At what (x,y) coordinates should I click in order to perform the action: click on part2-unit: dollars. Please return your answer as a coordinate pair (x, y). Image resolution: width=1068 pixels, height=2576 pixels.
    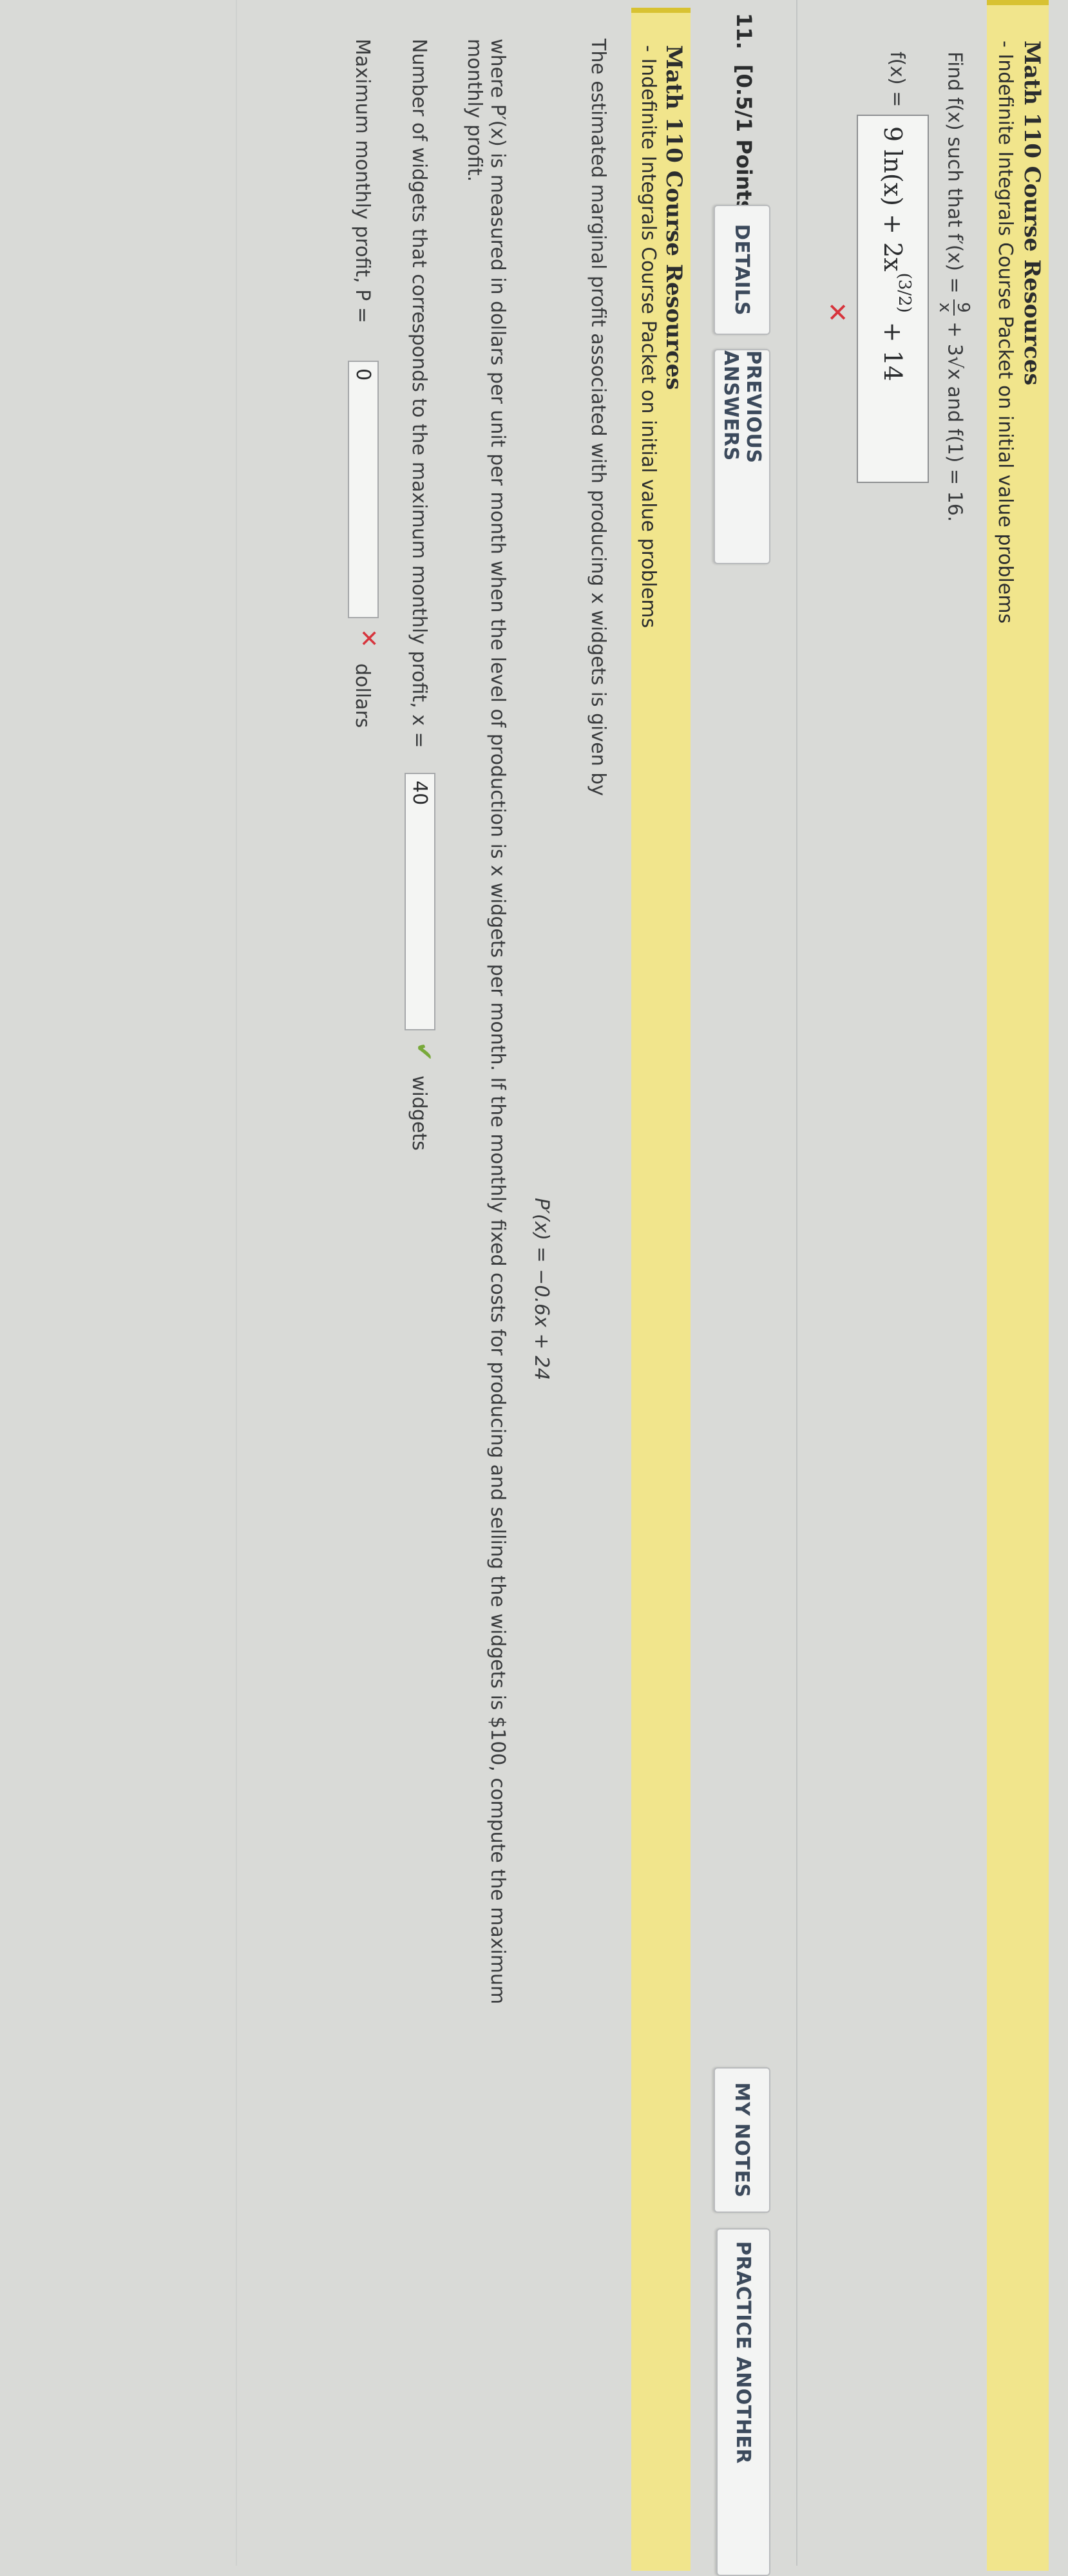
    Looking at the image, I should click on (362, 695).